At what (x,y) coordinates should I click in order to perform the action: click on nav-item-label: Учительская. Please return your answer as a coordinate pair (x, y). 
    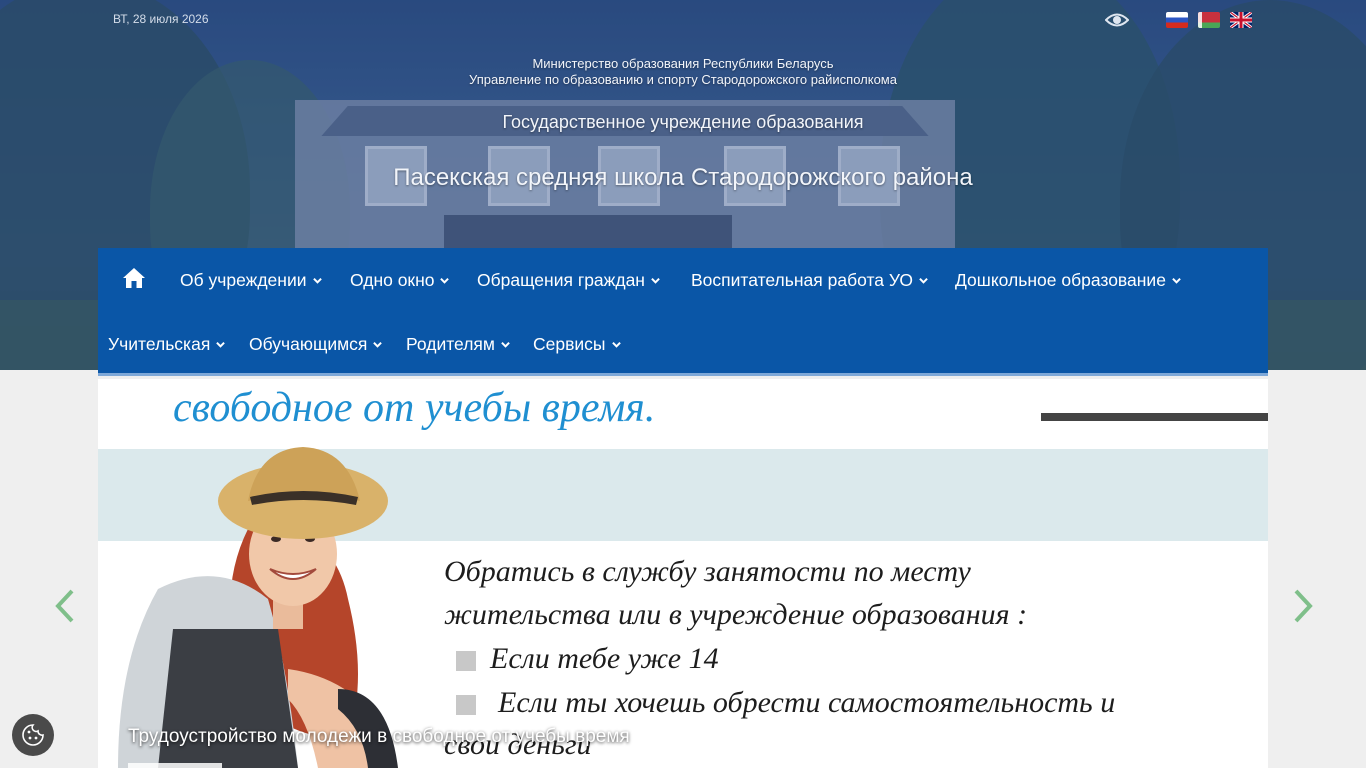
    Looking at the image, I should click on (159, 344).